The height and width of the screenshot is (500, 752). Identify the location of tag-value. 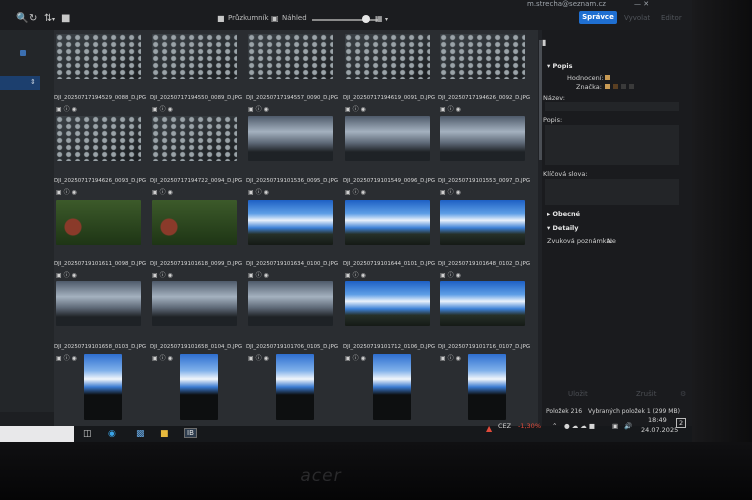
(618, 86).